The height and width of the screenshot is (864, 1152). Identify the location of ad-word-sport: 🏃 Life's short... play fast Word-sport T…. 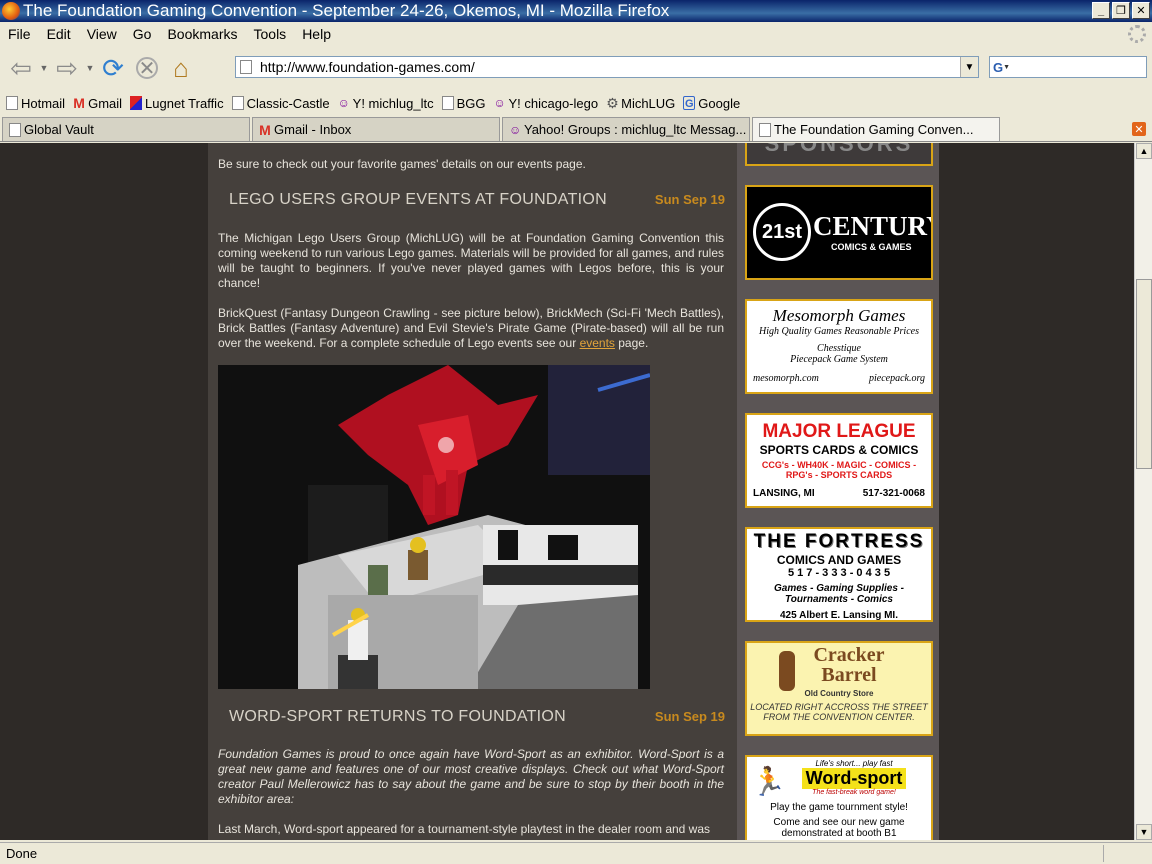
(839, 797).